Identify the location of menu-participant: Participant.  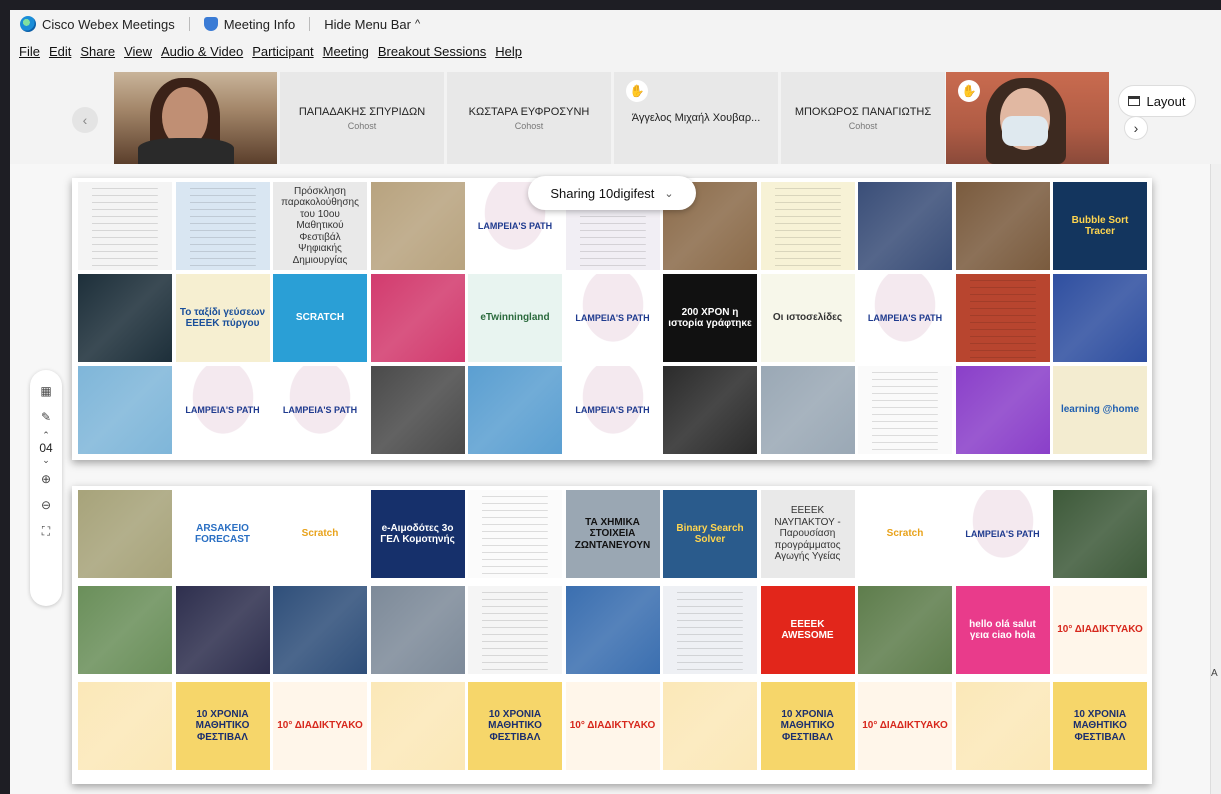
(282, 55).